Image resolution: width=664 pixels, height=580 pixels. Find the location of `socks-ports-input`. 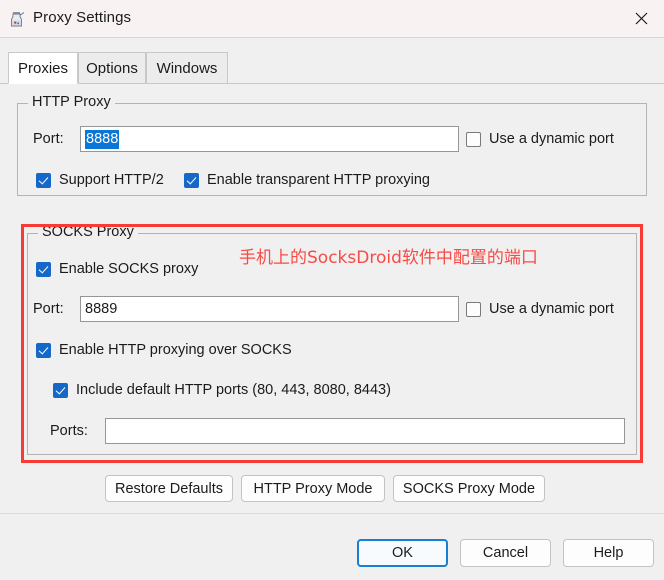

socks-ports-input is located at coordinates (365, 431).